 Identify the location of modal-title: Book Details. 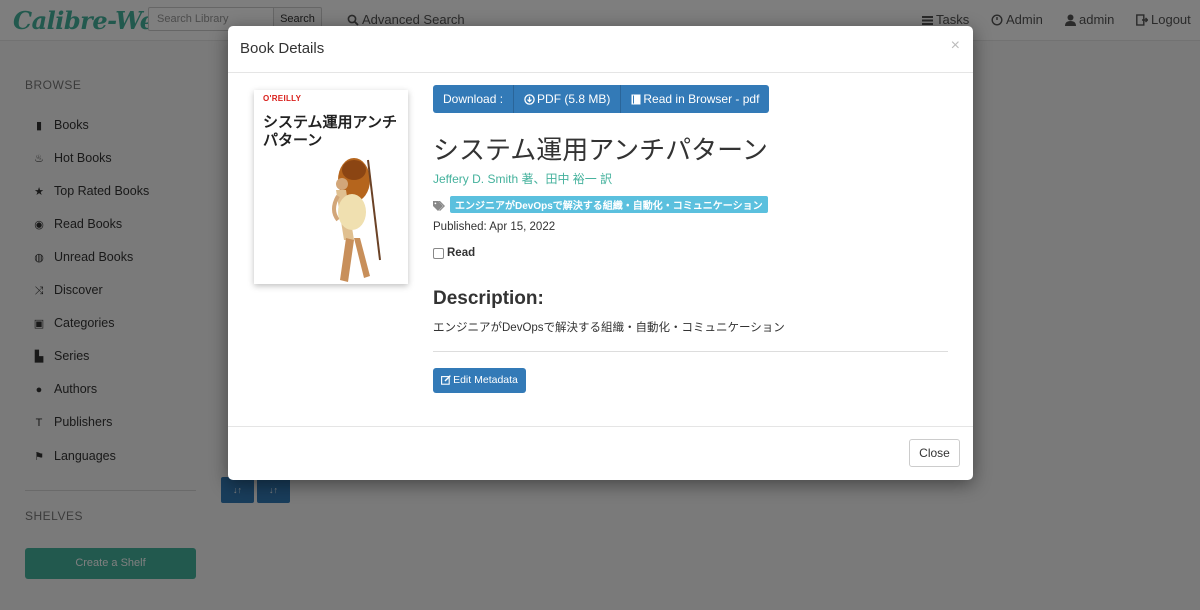
(282, 48).